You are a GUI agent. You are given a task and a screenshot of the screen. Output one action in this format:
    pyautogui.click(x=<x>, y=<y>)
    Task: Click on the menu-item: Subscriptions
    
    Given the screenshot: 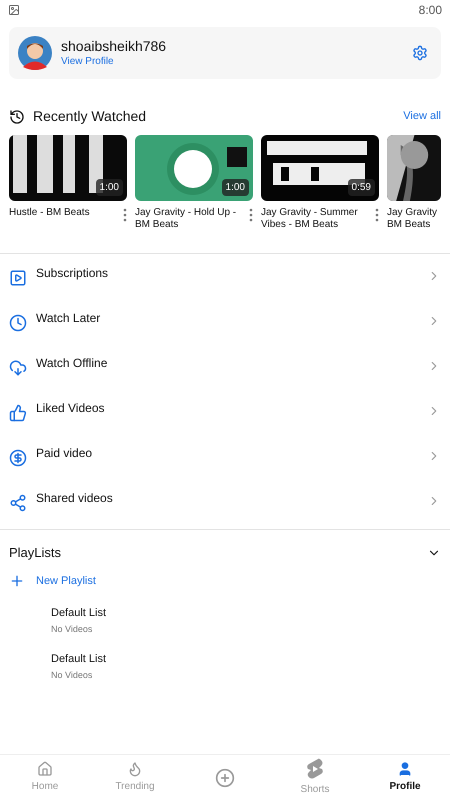 What is the action you would take?
    pyautogui.click(x=225, y=276)
    